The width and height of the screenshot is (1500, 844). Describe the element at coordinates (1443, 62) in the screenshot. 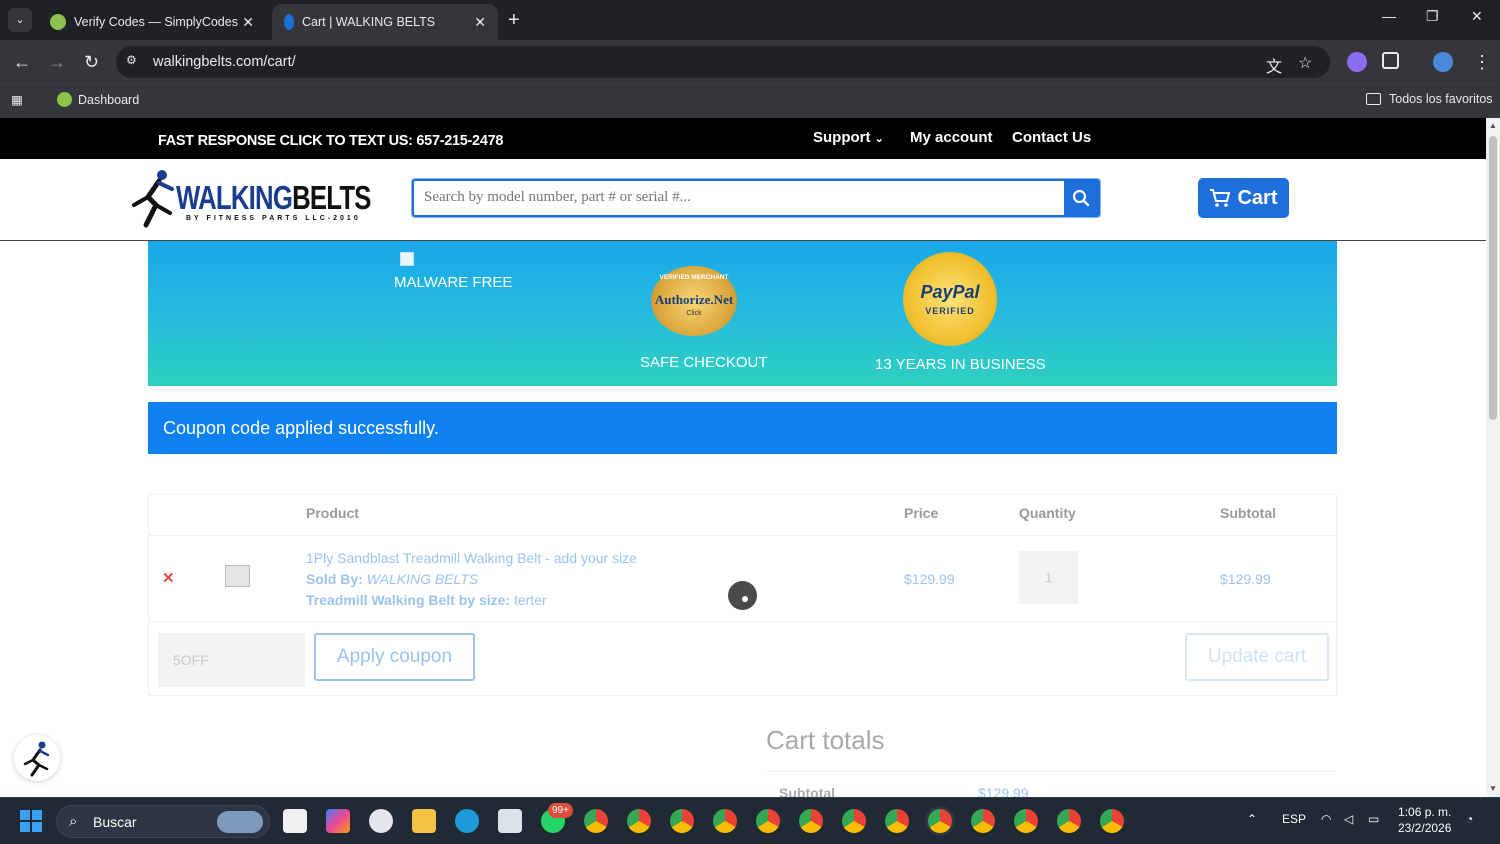

I see `profile-avatar-icon` at that location.